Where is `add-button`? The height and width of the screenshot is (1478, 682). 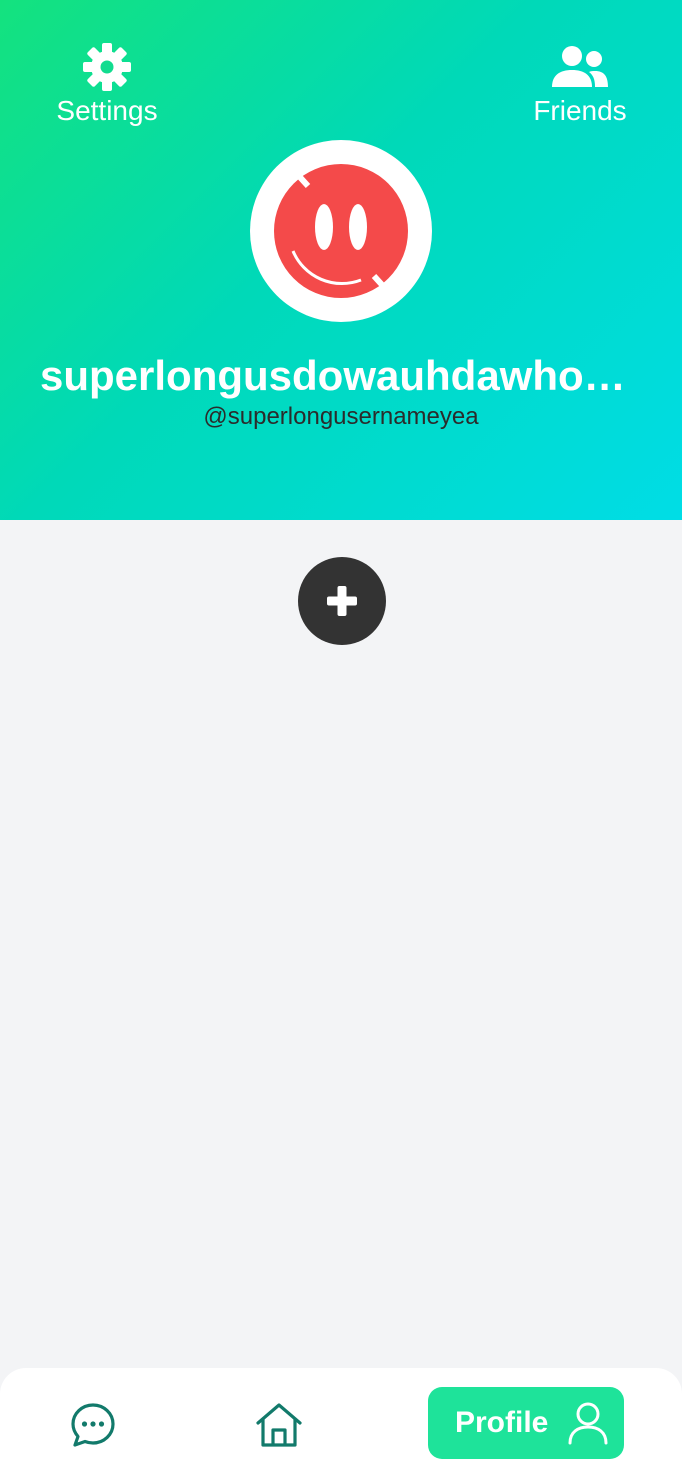
add-button is located at coordinates (342, 601).